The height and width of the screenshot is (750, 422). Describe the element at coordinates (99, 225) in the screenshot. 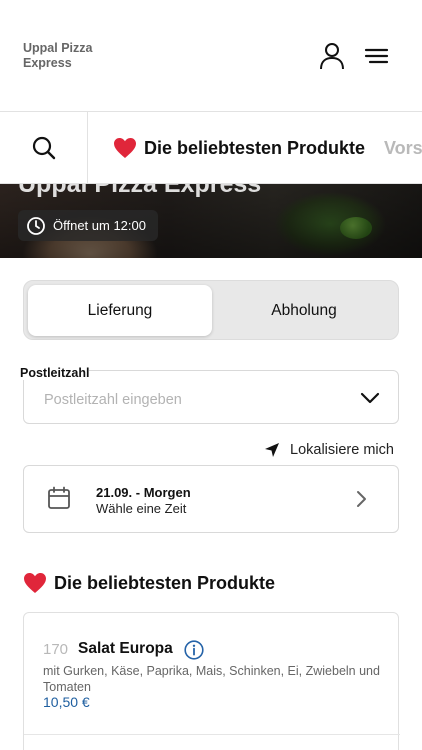

I see `opening-hours-text: Öffnet um 12:00` at that location.